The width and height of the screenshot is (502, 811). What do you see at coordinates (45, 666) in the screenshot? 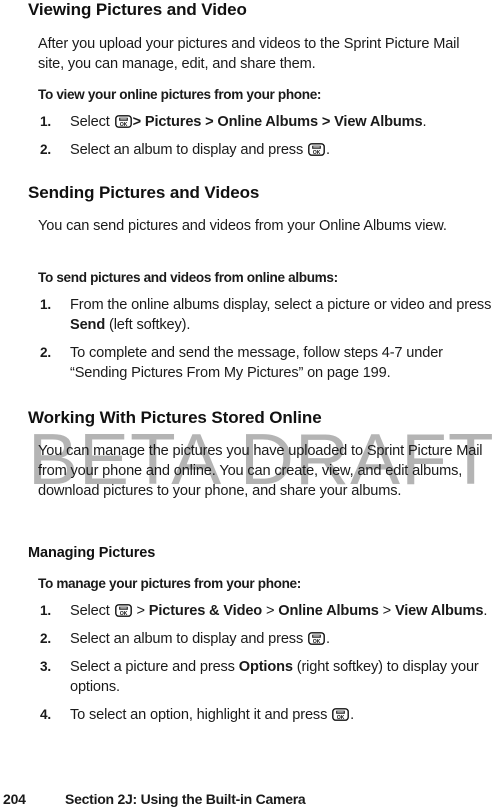
I see `step-number: 3.` at bounding box center [45, 666].